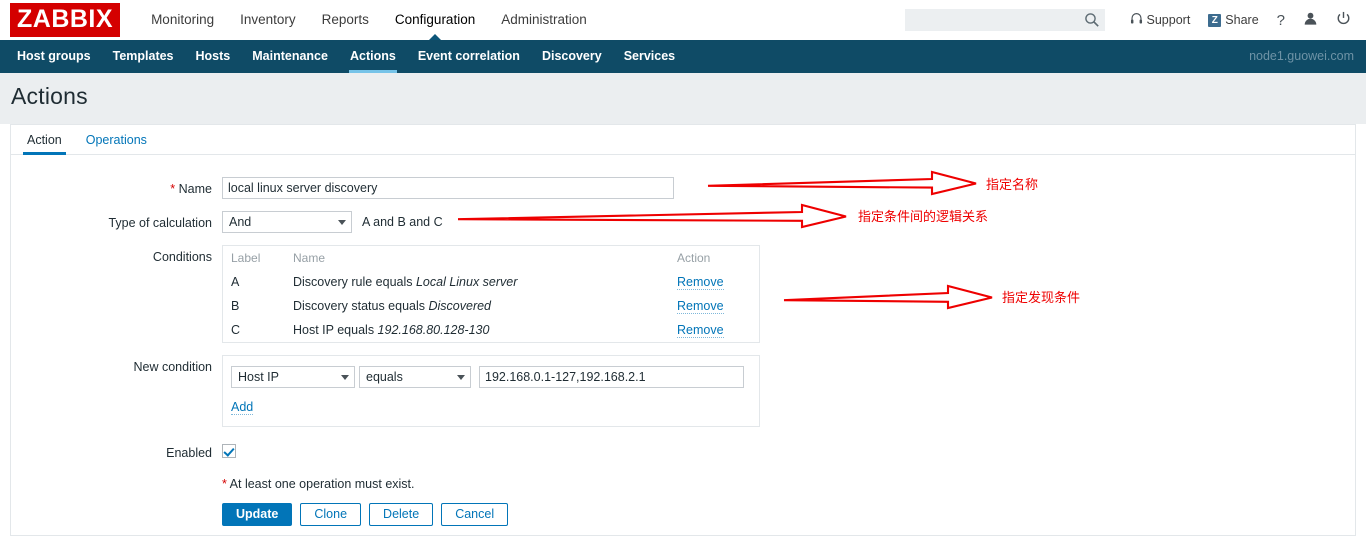 Image resolution: width=1366 pixels, height=539 pixels. I want to click on new-condition-add-wrap: Add, so click(491, 407).